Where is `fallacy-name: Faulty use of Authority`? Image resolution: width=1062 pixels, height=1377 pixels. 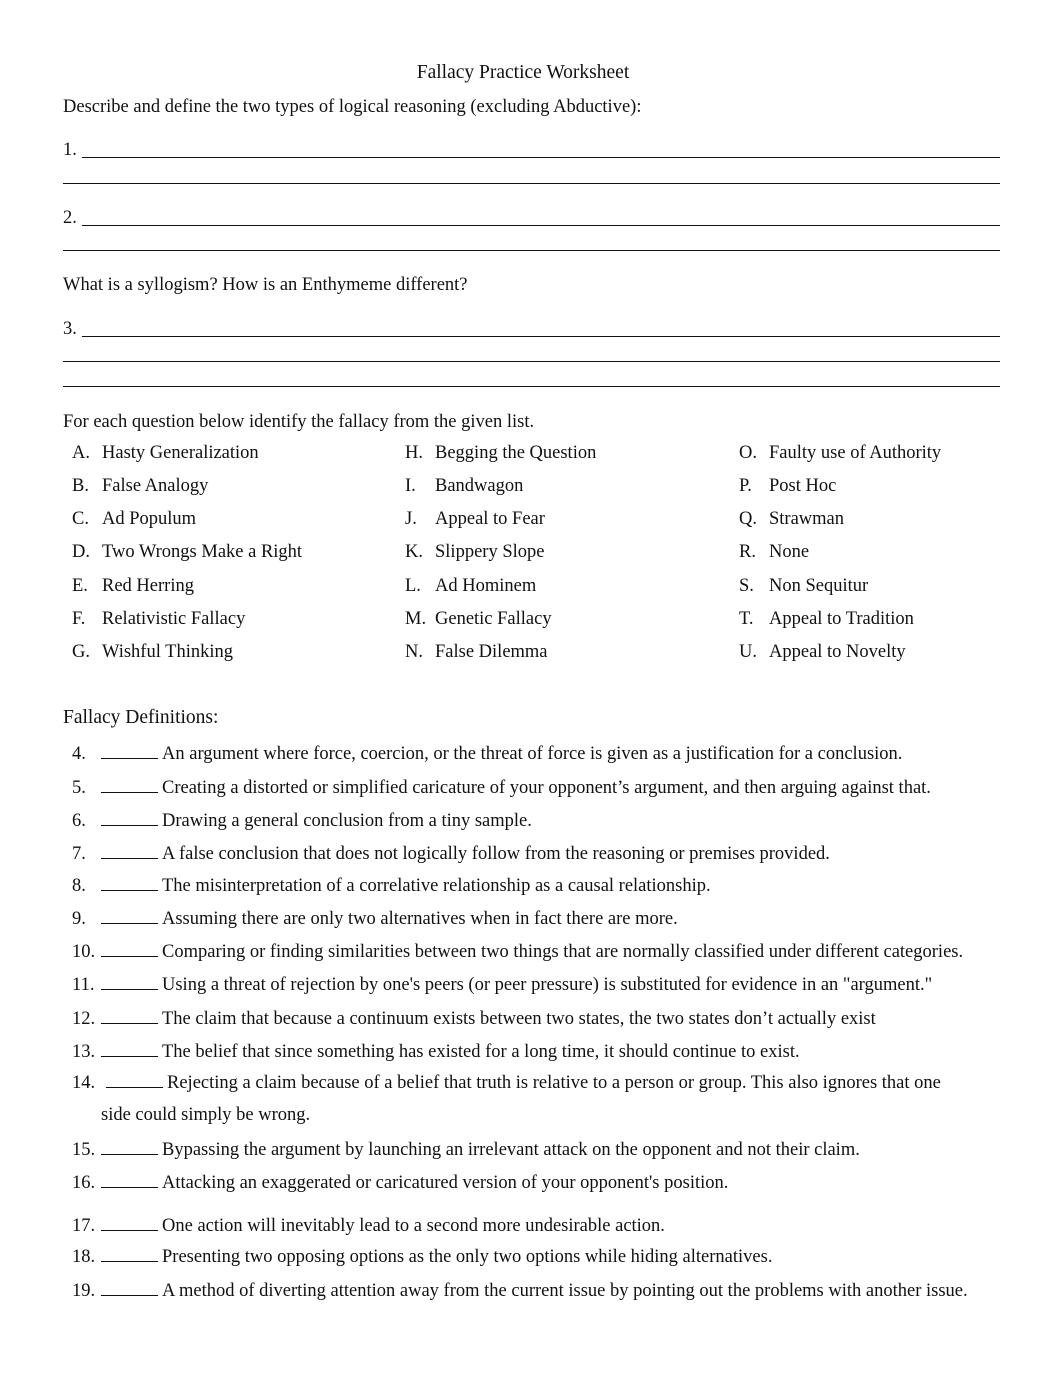 fallacy-name: Faulty use of Authority is located at coordinates (855, 453).